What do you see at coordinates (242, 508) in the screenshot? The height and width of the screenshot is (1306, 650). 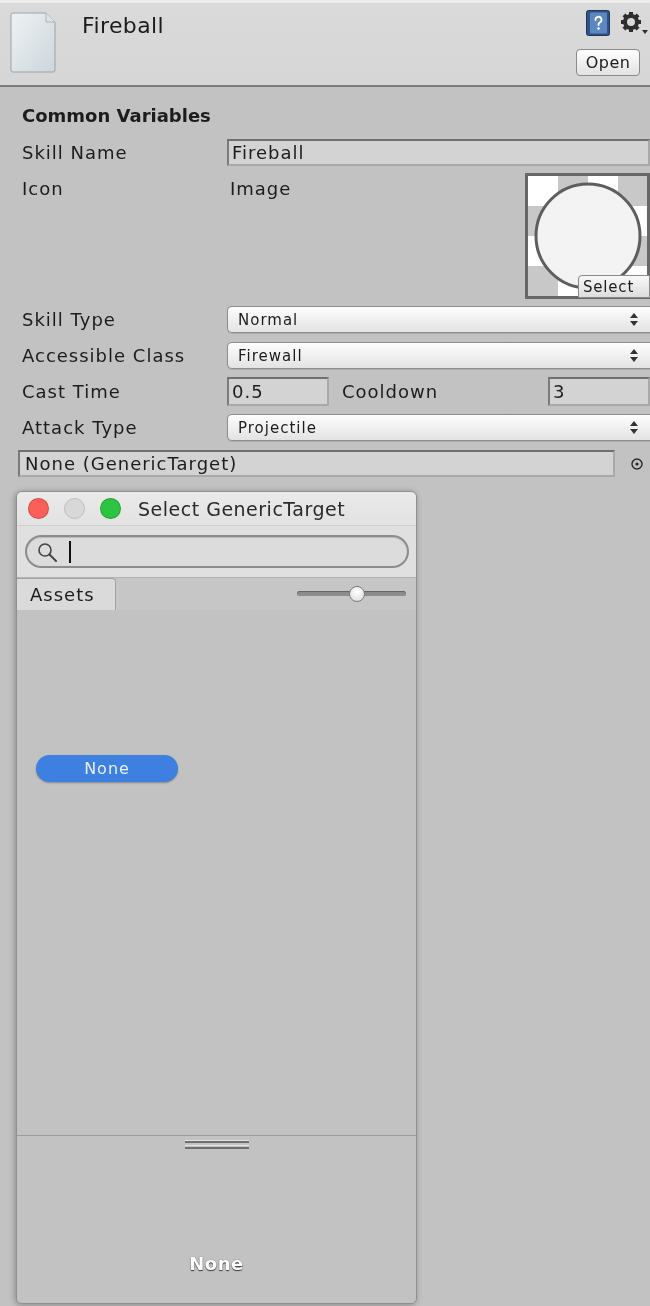 I see `window-title: Select GenericTarget` at bounding box center [242, 508].